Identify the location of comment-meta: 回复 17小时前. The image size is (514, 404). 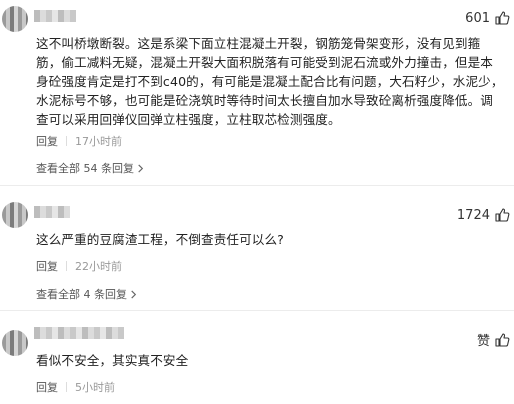
(79, 141).